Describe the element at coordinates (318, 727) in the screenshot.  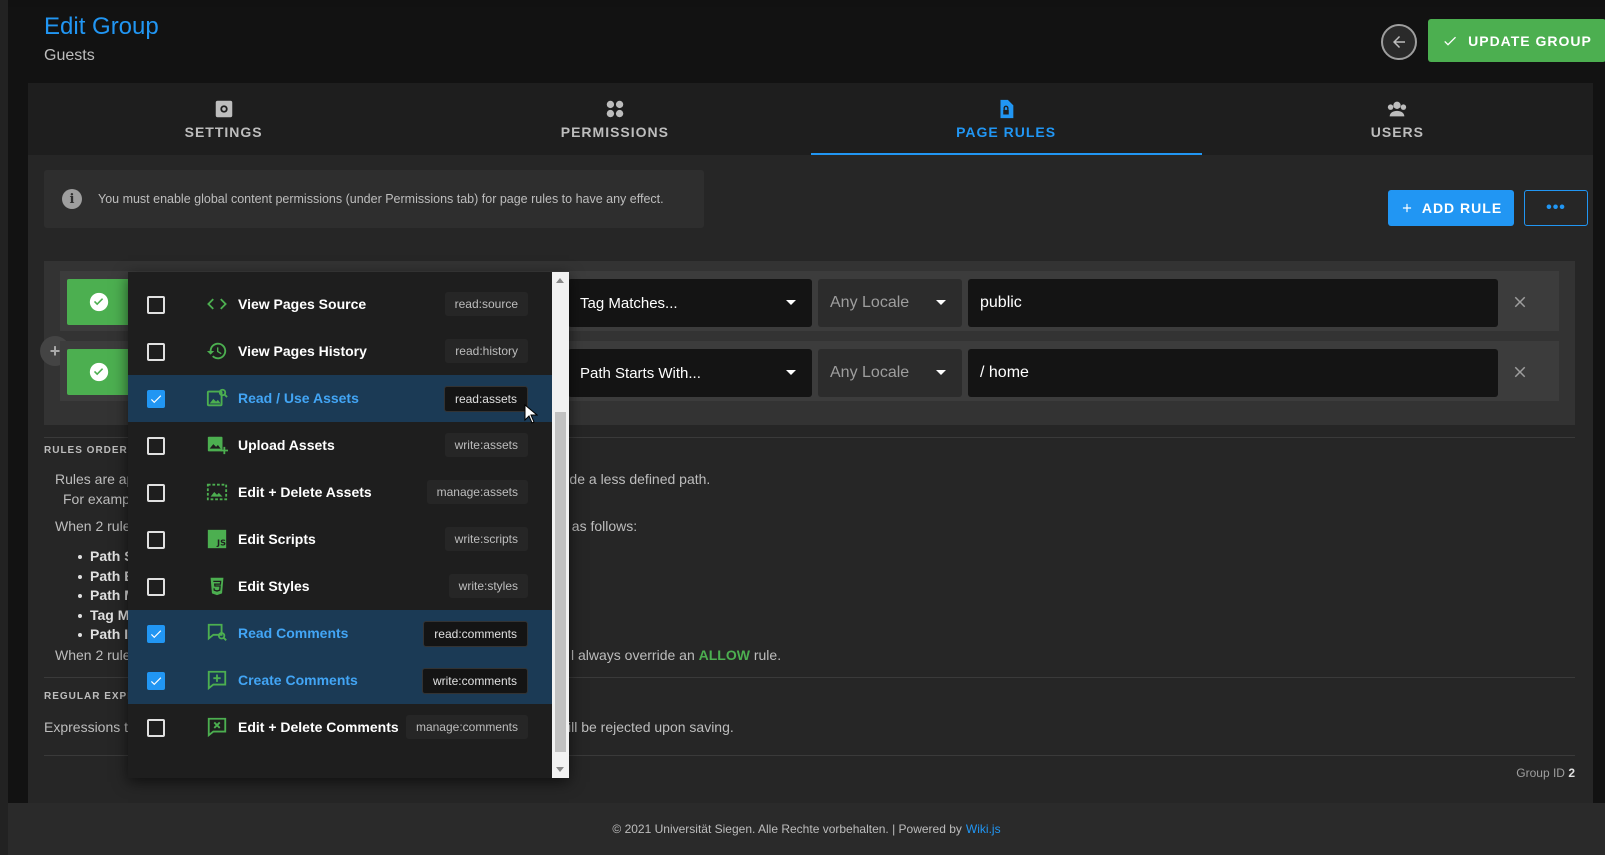
I see `permission-label: Edit + Delete Comments` at that location.